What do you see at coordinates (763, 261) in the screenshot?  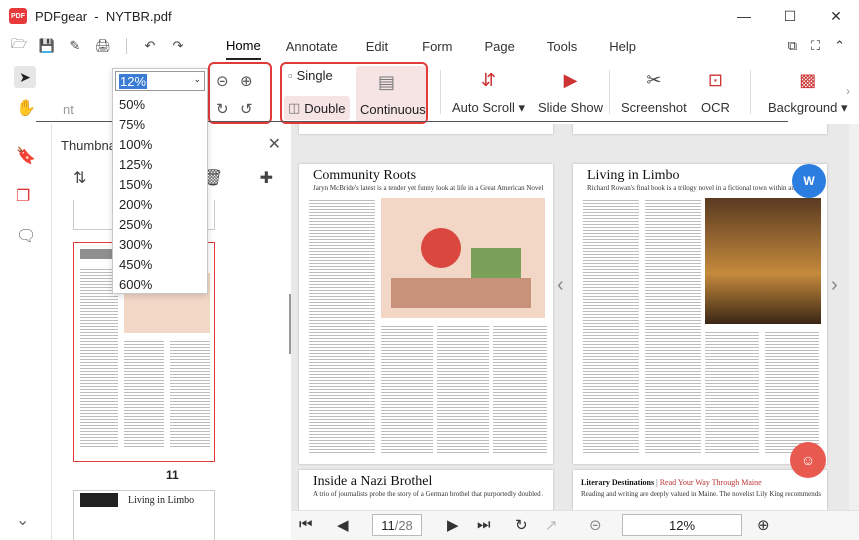 I see `page-12-photo` at bounding box center [763, 261].